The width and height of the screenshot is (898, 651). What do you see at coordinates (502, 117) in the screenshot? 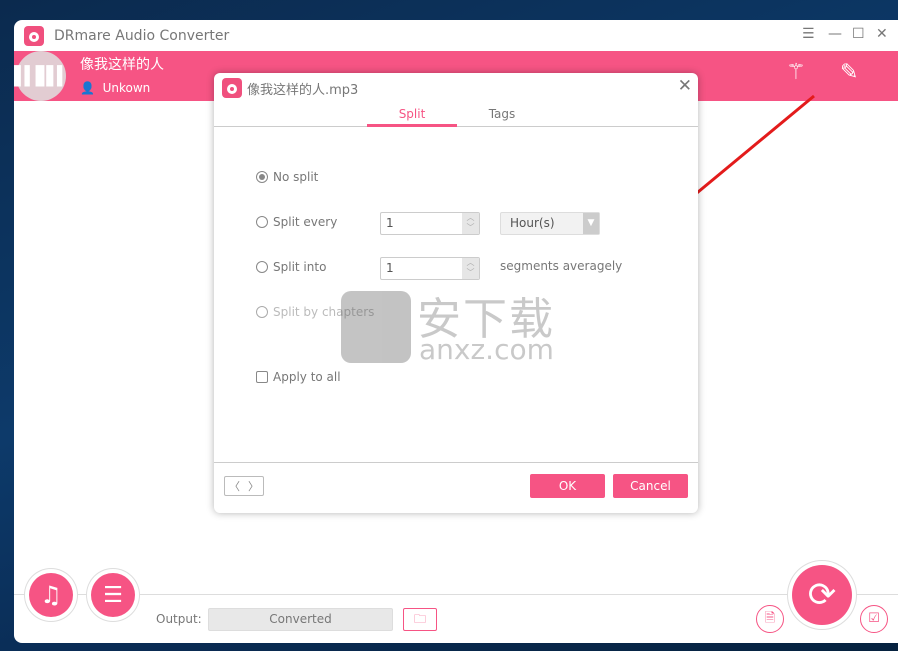
I see `tab-tags: Tags` at bounding box center [502, 117].